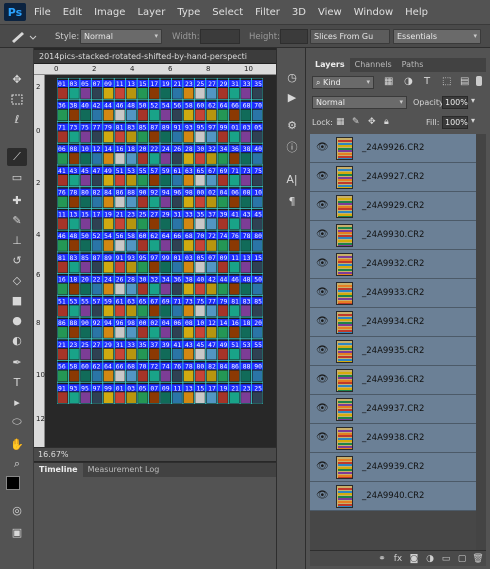  I want to click on type-tool-icon: T, so click(17, 382).